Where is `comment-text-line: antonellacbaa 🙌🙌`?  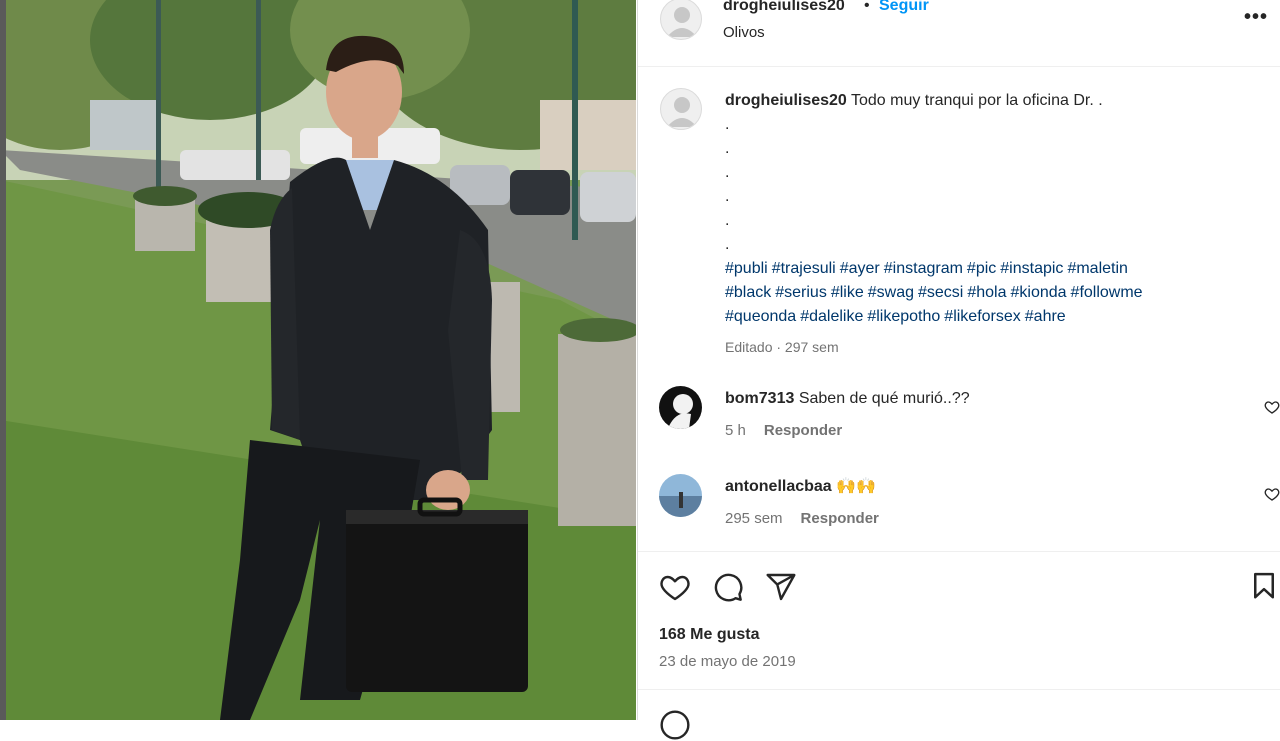 comment-text-line: antonellacbaa 🙌🙌 is located at coordinates (800, 487).